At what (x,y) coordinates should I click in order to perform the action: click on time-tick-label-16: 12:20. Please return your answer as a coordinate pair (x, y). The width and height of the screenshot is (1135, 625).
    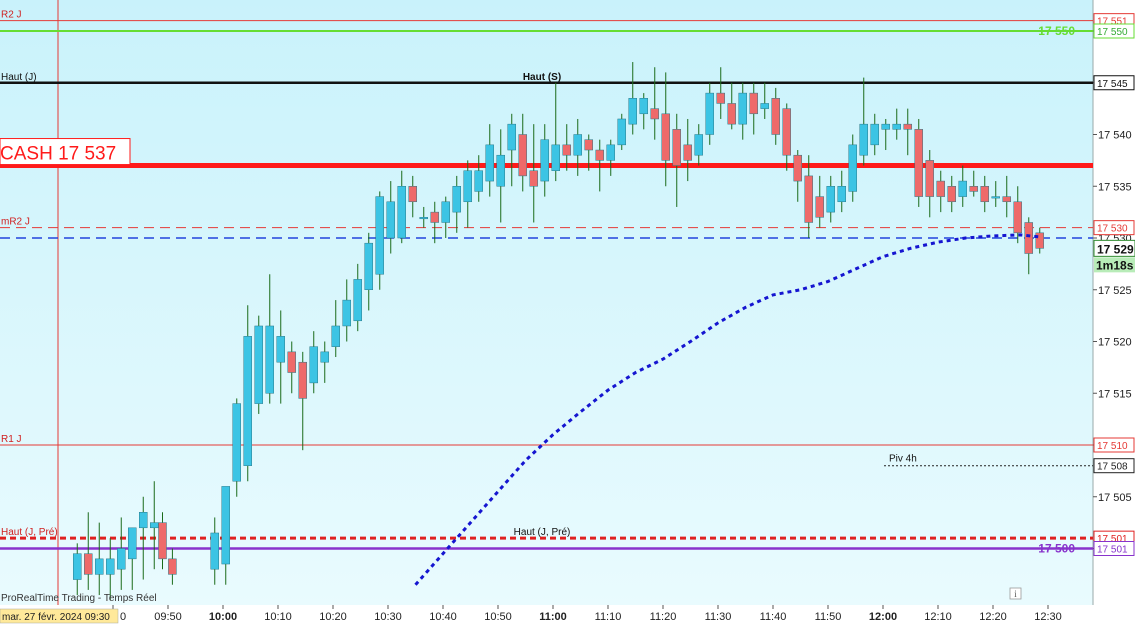
    Looking at the image, I should click on (993, 617).